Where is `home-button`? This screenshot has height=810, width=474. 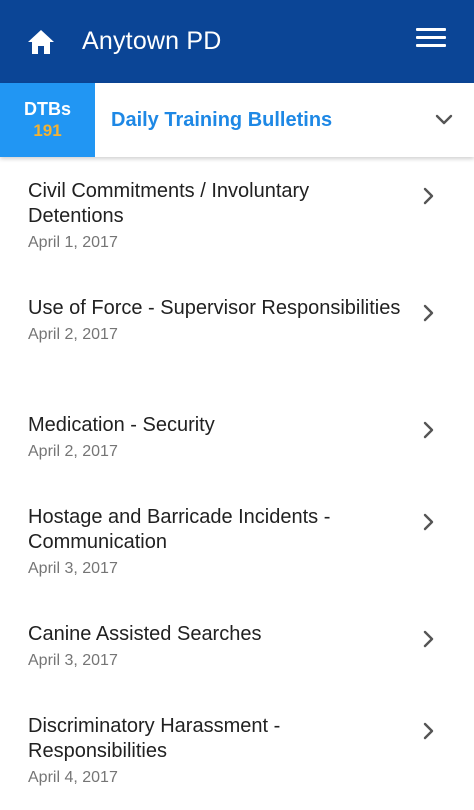 home-button is located at coordinates (41, 42).